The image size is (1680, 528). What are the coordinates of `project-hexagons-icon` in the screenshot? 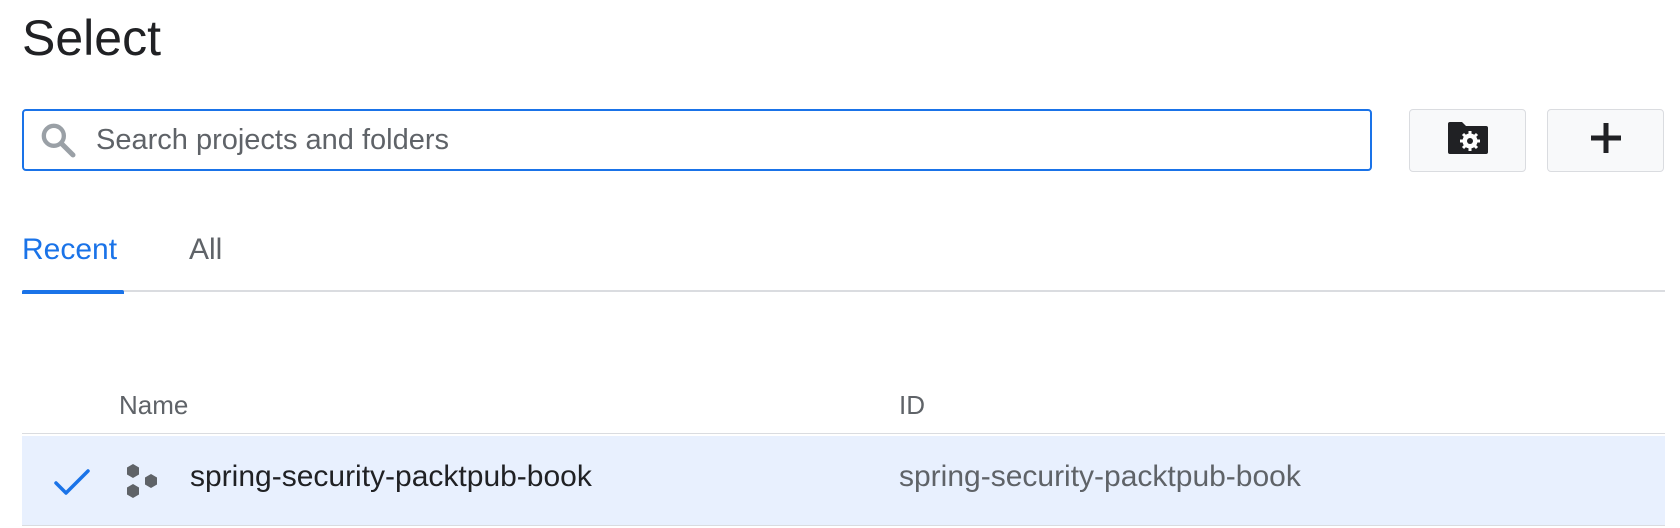 It's located at (143, 482).